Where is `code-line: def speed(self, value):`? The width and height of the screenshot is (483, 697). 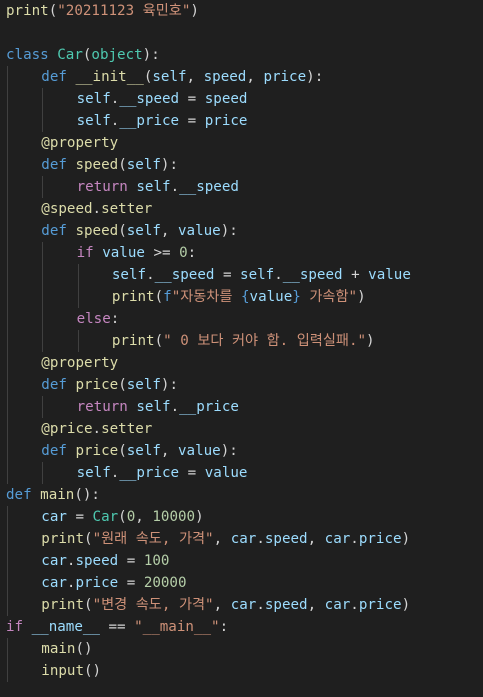
code-line: def speed(self, value): is located at coordinates (139, 231).